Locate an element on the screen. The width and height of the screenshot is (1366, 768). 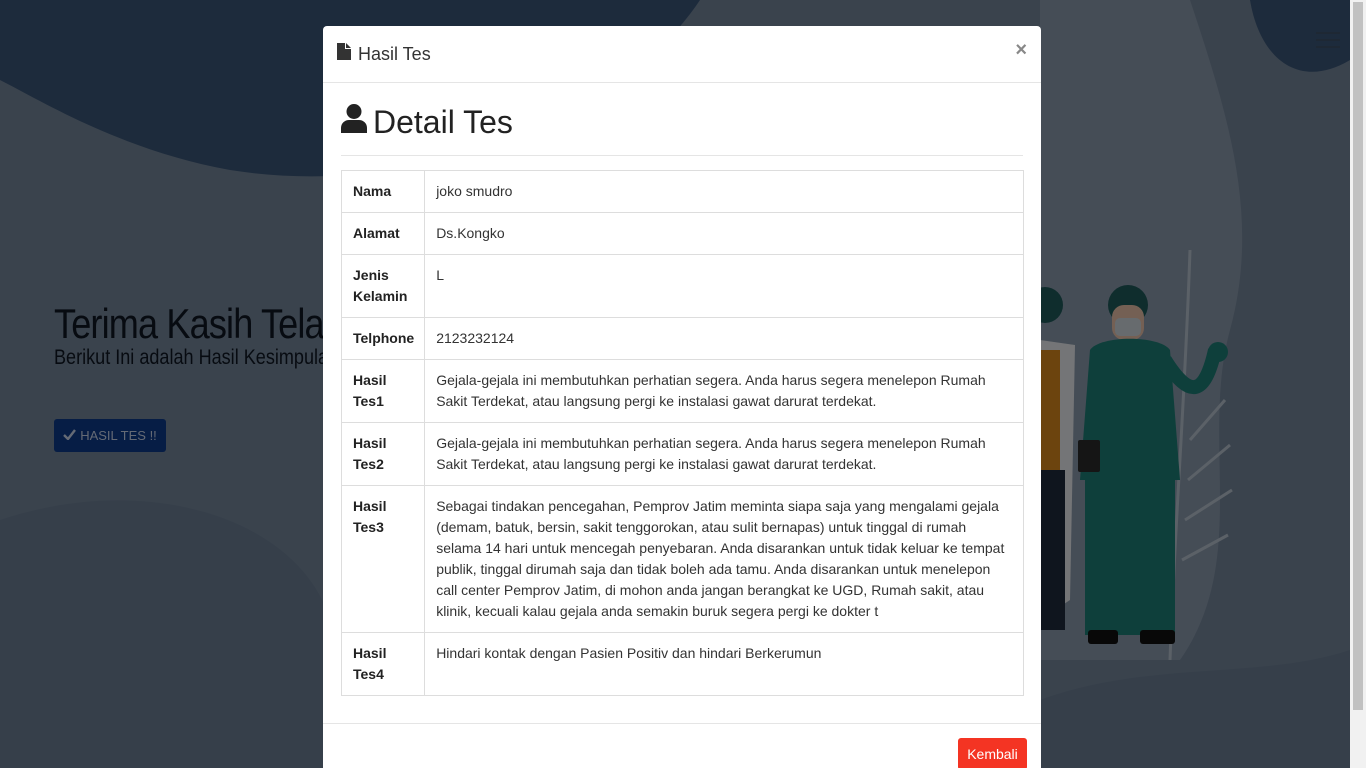
row-label: Jenis Kelamin is located at coordinates (383, 286).